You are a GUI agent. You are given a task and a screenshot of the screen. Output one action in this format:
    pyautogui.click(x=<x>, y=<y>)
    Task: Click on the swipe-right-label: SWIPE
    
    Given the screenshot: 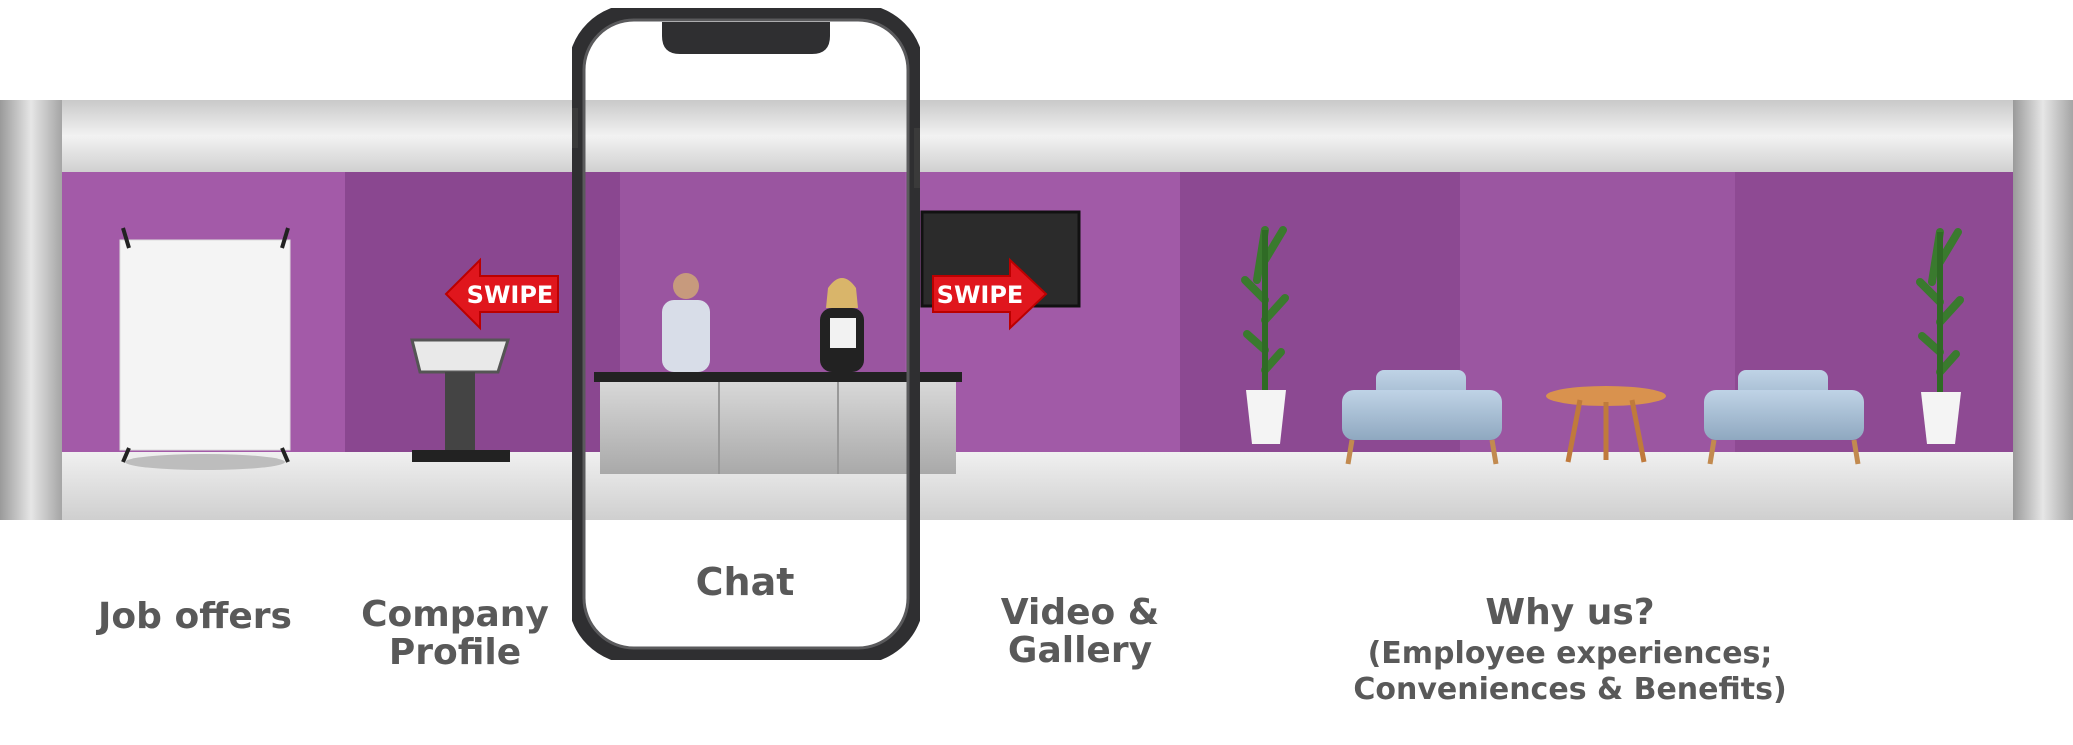 What is the action you would take?
    pyautogui.click(x=980, y=295)
    